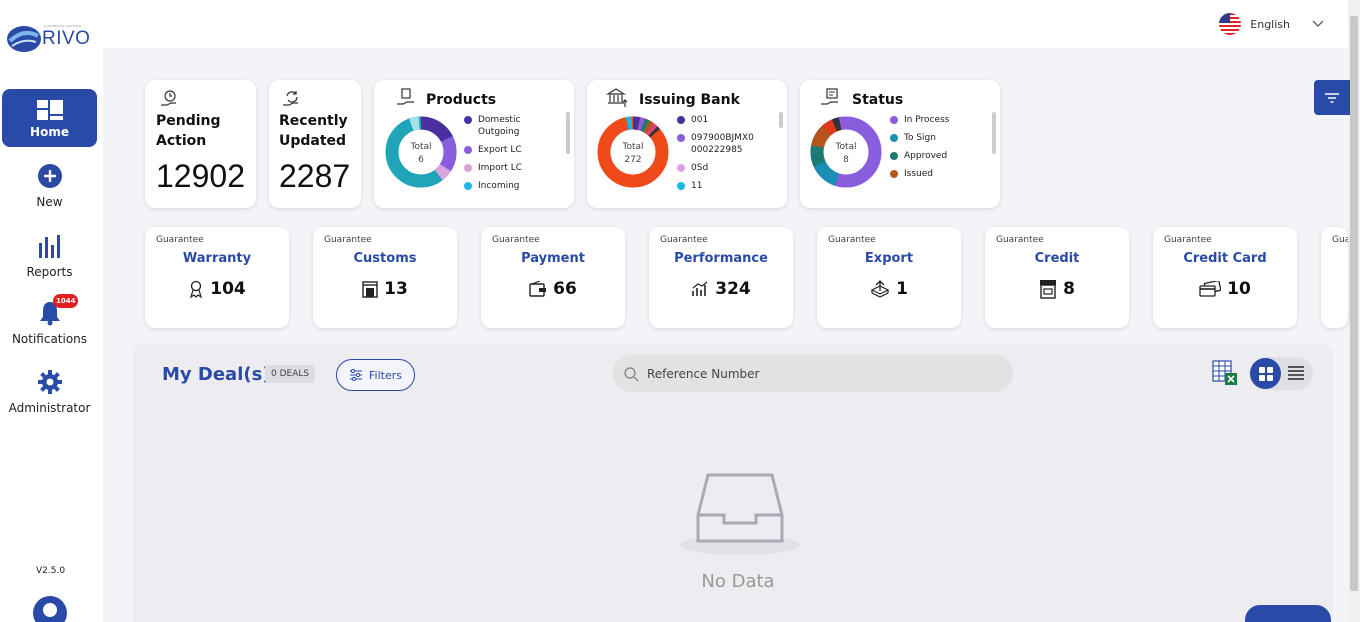 Image resolution: width=1360 pixels, height=622 pixels. I want to click on view-toggle, so click(1281, 373).